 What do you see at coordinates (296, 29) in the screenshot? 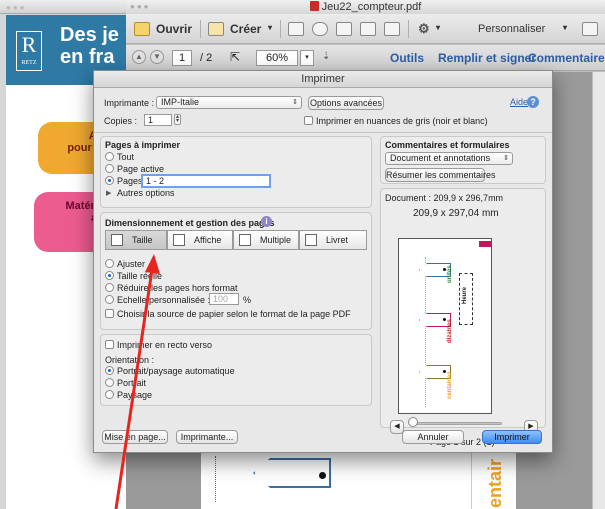
I see `save-icon` at bounding box center [296, 29].